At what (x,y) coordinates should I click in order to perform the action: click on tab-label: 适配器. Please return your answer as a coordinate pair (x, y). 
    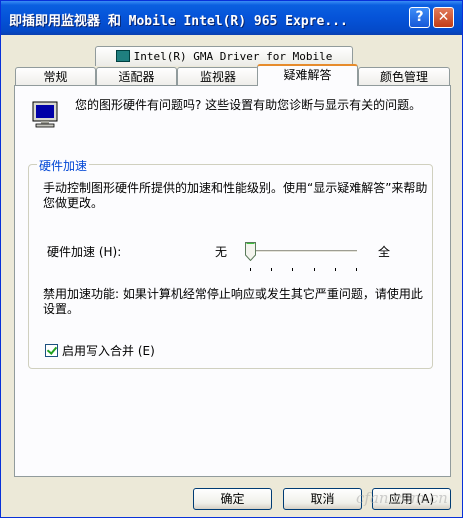
    Looking at the image, I should click on (136, 77).